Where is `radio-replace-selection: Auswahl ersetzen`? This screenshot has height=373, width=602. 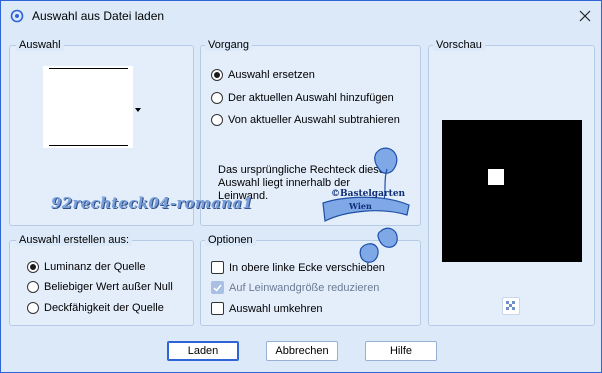 radio-replace-selection: Auswahl ersetzen is located at coordinates (263, 75).